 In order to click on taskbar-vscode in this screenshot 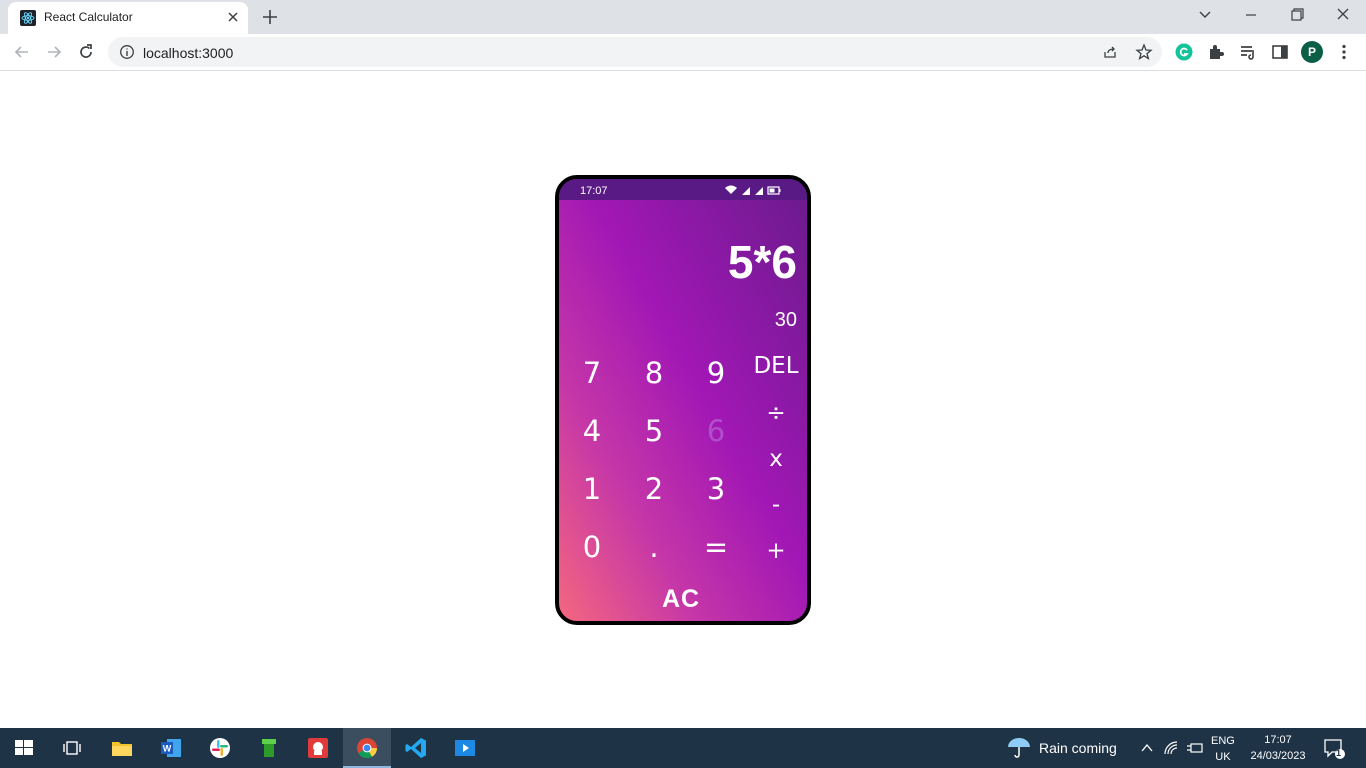, I will do `click(416, 748)`.